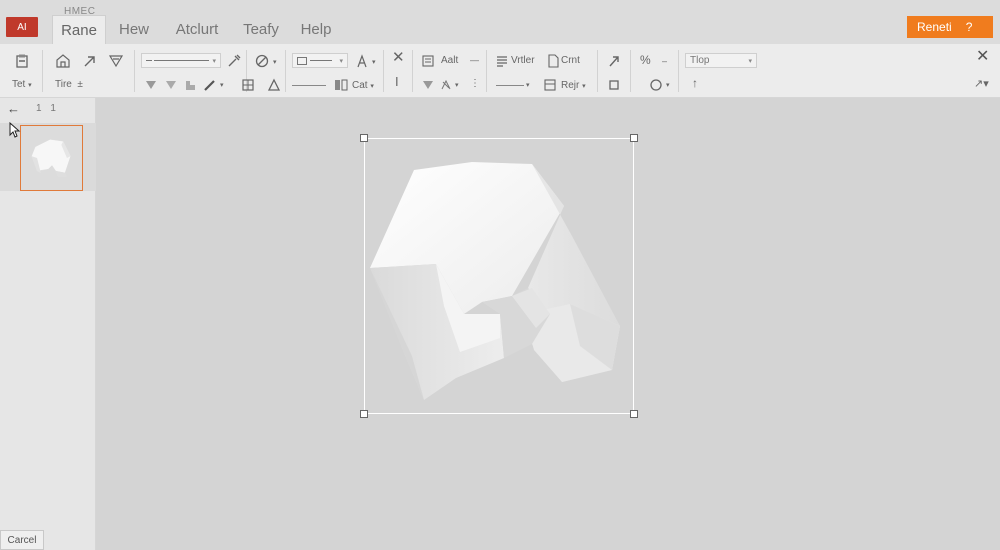 The width and height of the screenshot is (1000, 550). What do you see at coordinates (374, 63) in the screenshot?
I see `text-outline-caret: ▾` at bounding box center [374, 63].